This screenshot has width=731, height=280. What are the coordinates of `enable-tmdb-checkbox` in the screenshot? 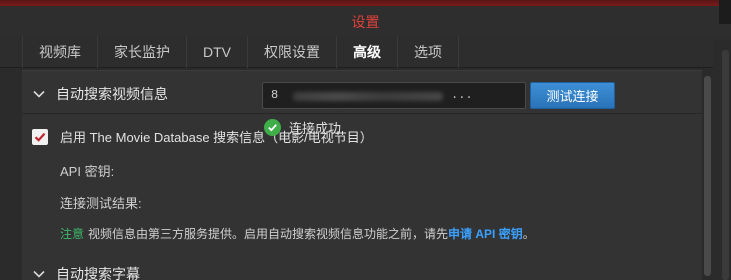 It's located at (40, 136).